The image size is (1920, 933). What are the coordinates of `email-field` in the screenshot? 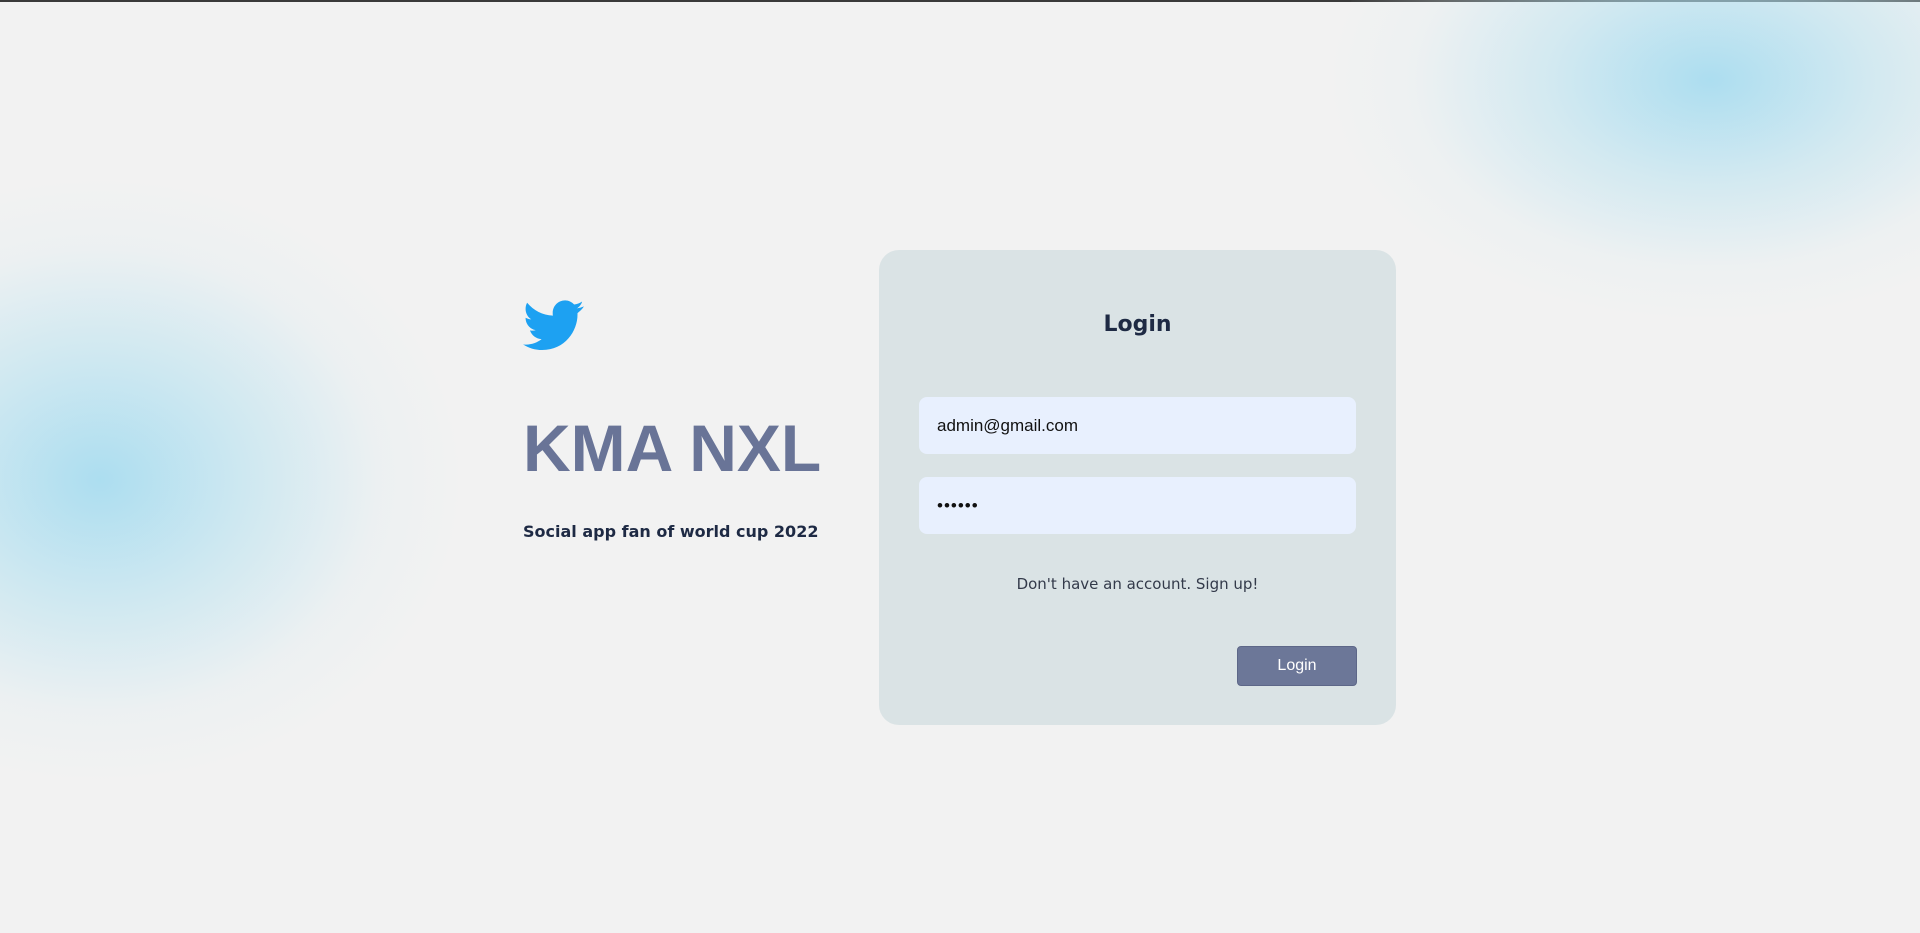 It's located at (1137, 425).